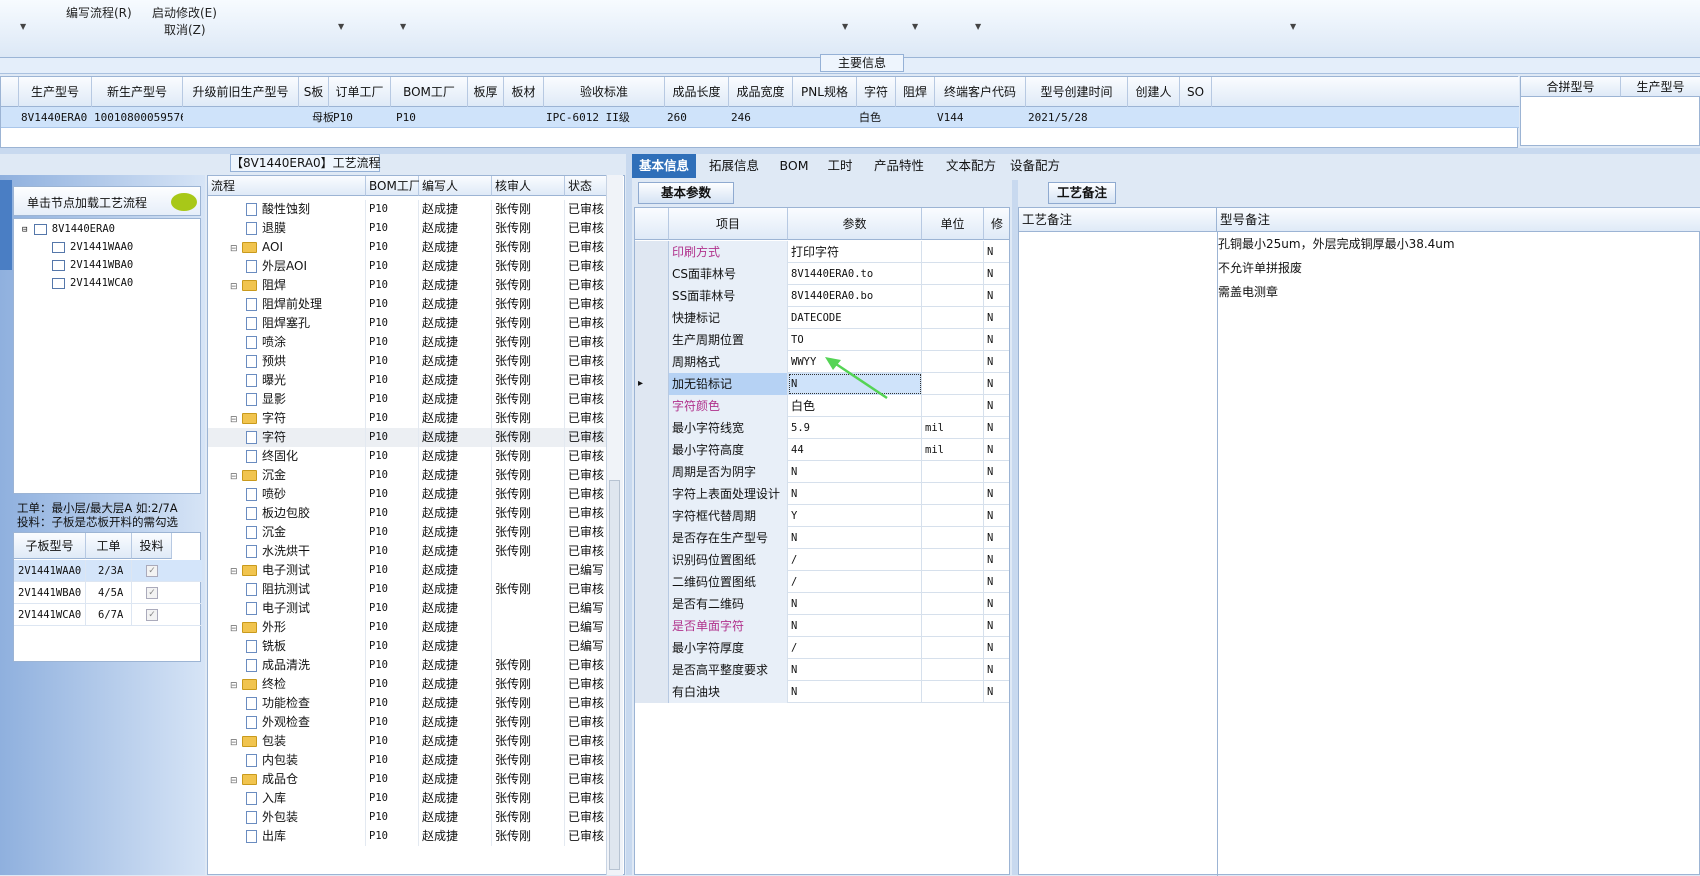 The image size is (1700, 876). I want to click on param-value-cell: Y, so click(855, 516).